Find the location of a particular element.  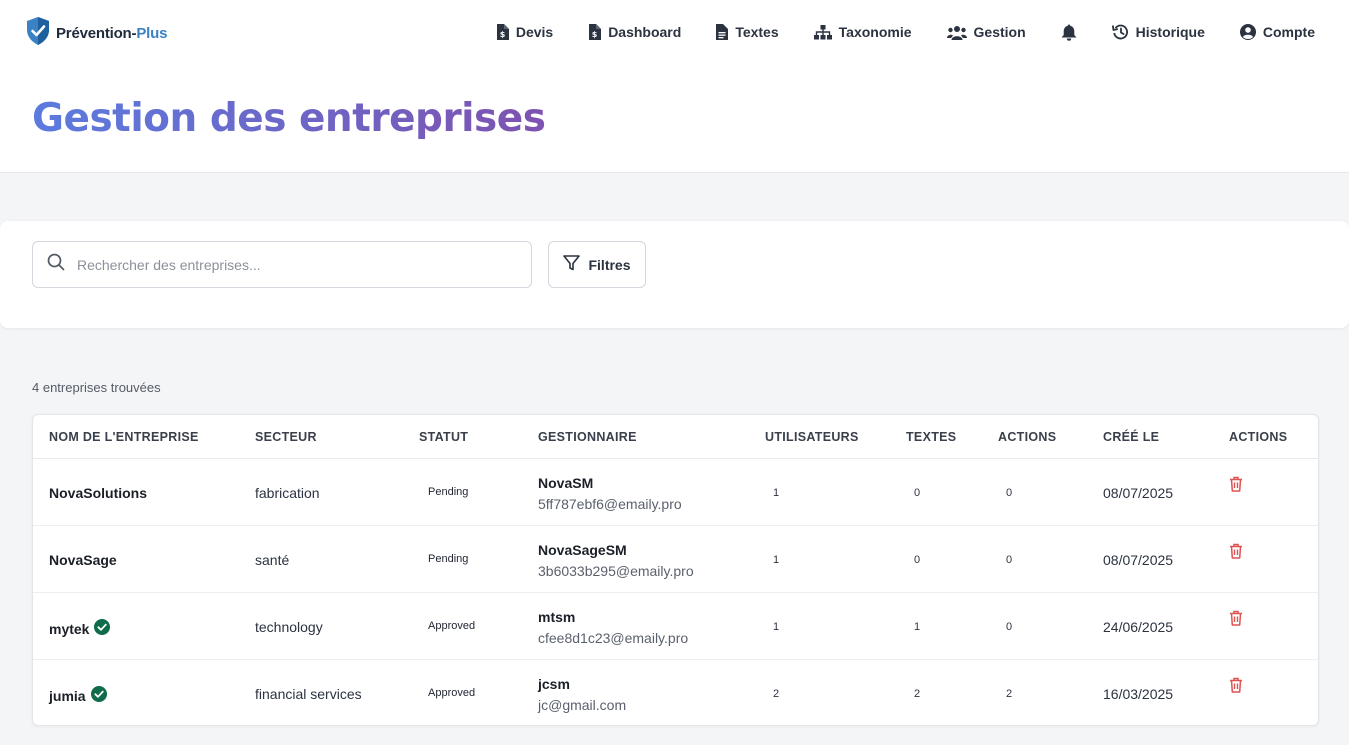

search-field is located at coordinates (282, 264).